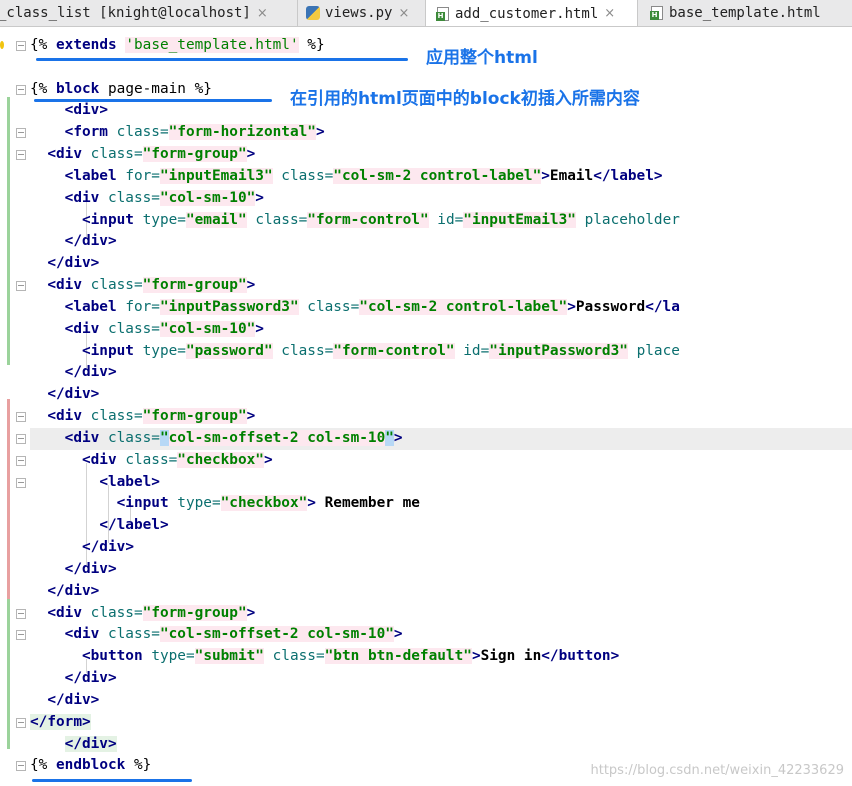 Image resolution: width=852 pixels, height=786 pixels. What do you see at coordinates (359, 13) in the screenshot?
I see `tab-label: views.py` at bounding box center [359, 13].